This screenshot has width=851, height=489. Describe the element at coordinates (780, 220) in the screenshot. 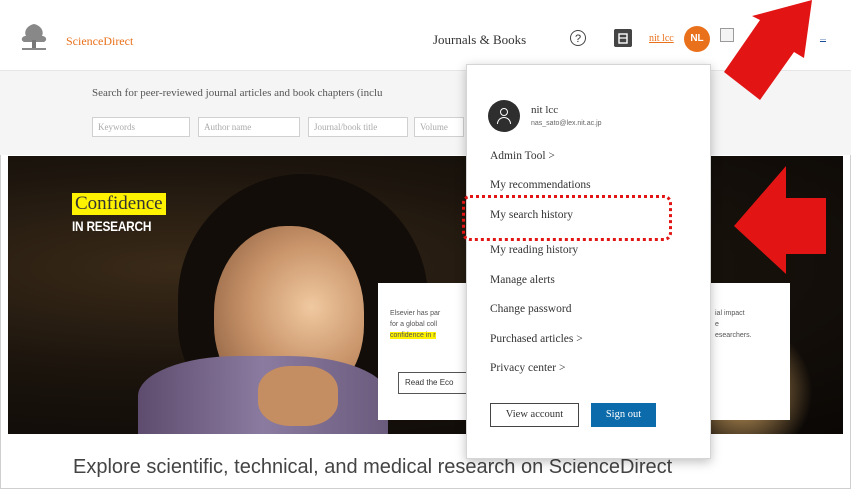

I see `arrow-left-icon` at that location.